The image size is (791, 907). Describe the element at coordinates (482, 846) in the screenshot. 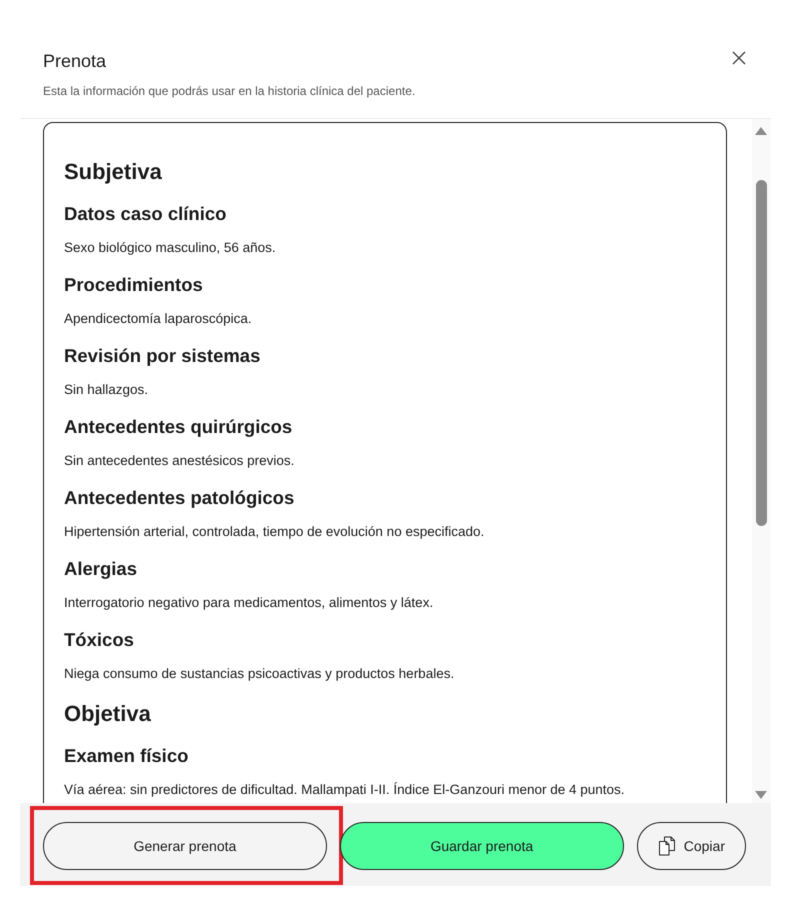

I see `save-button: Guardar prenota` at that location.